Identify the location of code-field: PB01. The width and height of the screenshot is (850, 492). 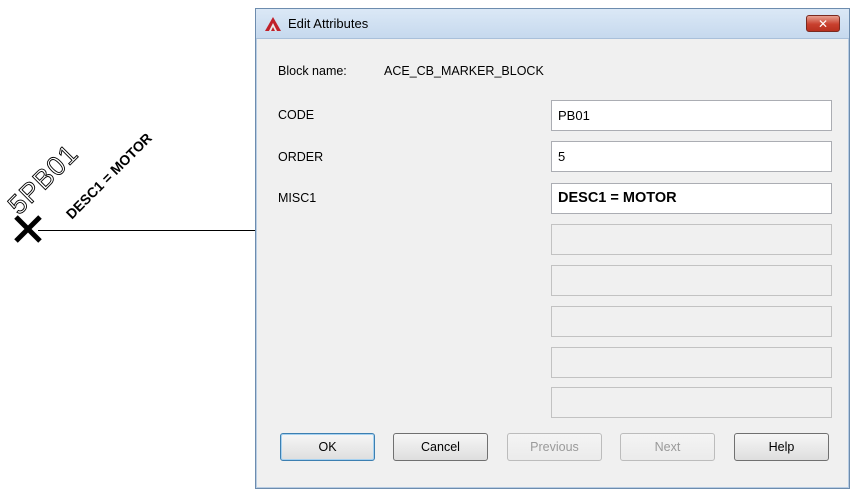
(691, 115).